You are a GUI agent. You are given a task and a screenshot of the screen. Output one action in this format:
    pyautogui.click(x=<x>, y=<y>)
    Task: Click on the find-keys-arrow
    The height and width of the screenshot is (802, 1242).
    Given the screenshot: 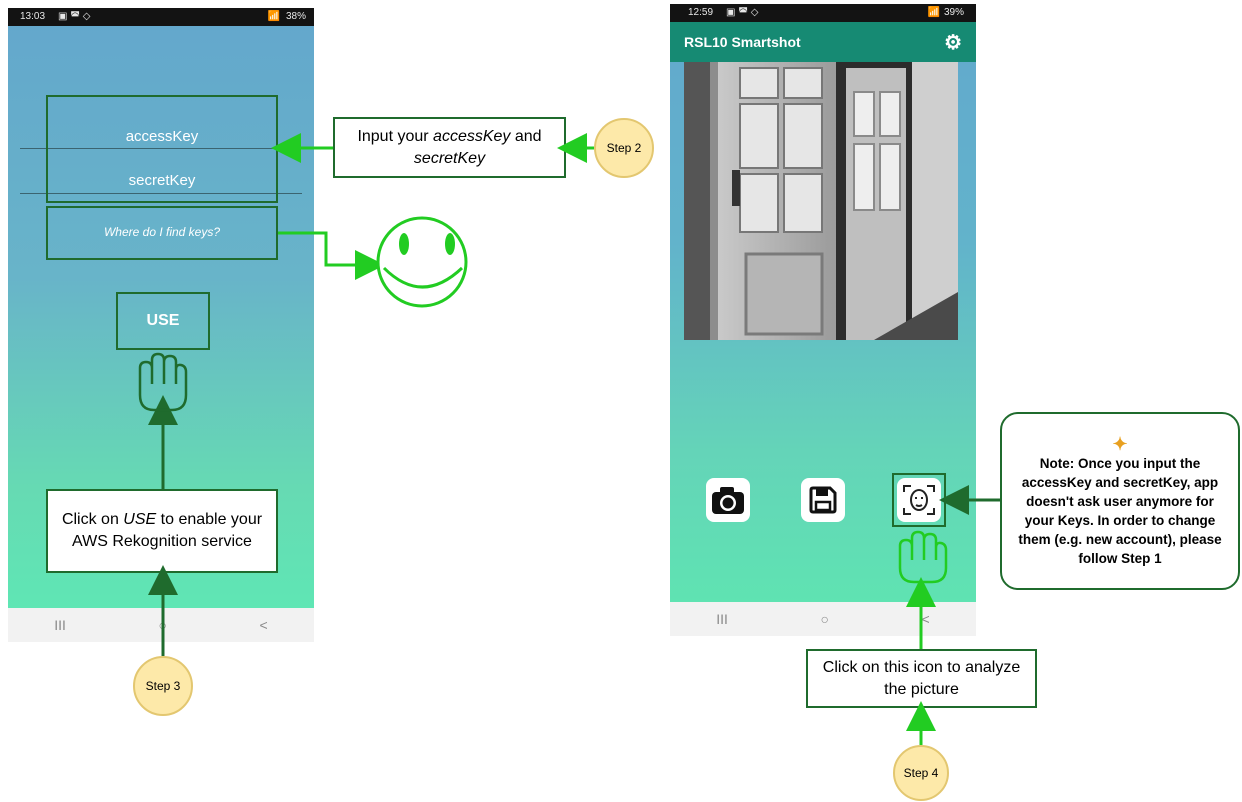 What is the action you would take?
    pyautogui.click(x=331, y=255)
    